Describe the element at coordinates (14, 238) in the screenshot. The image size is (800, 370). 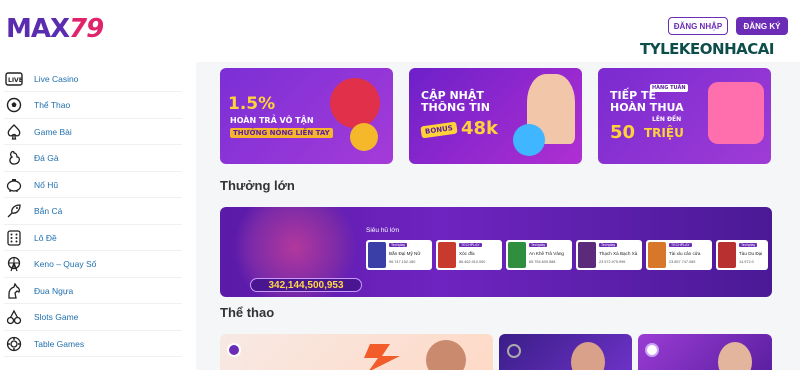
I see `dice-grid-icon` at that location.